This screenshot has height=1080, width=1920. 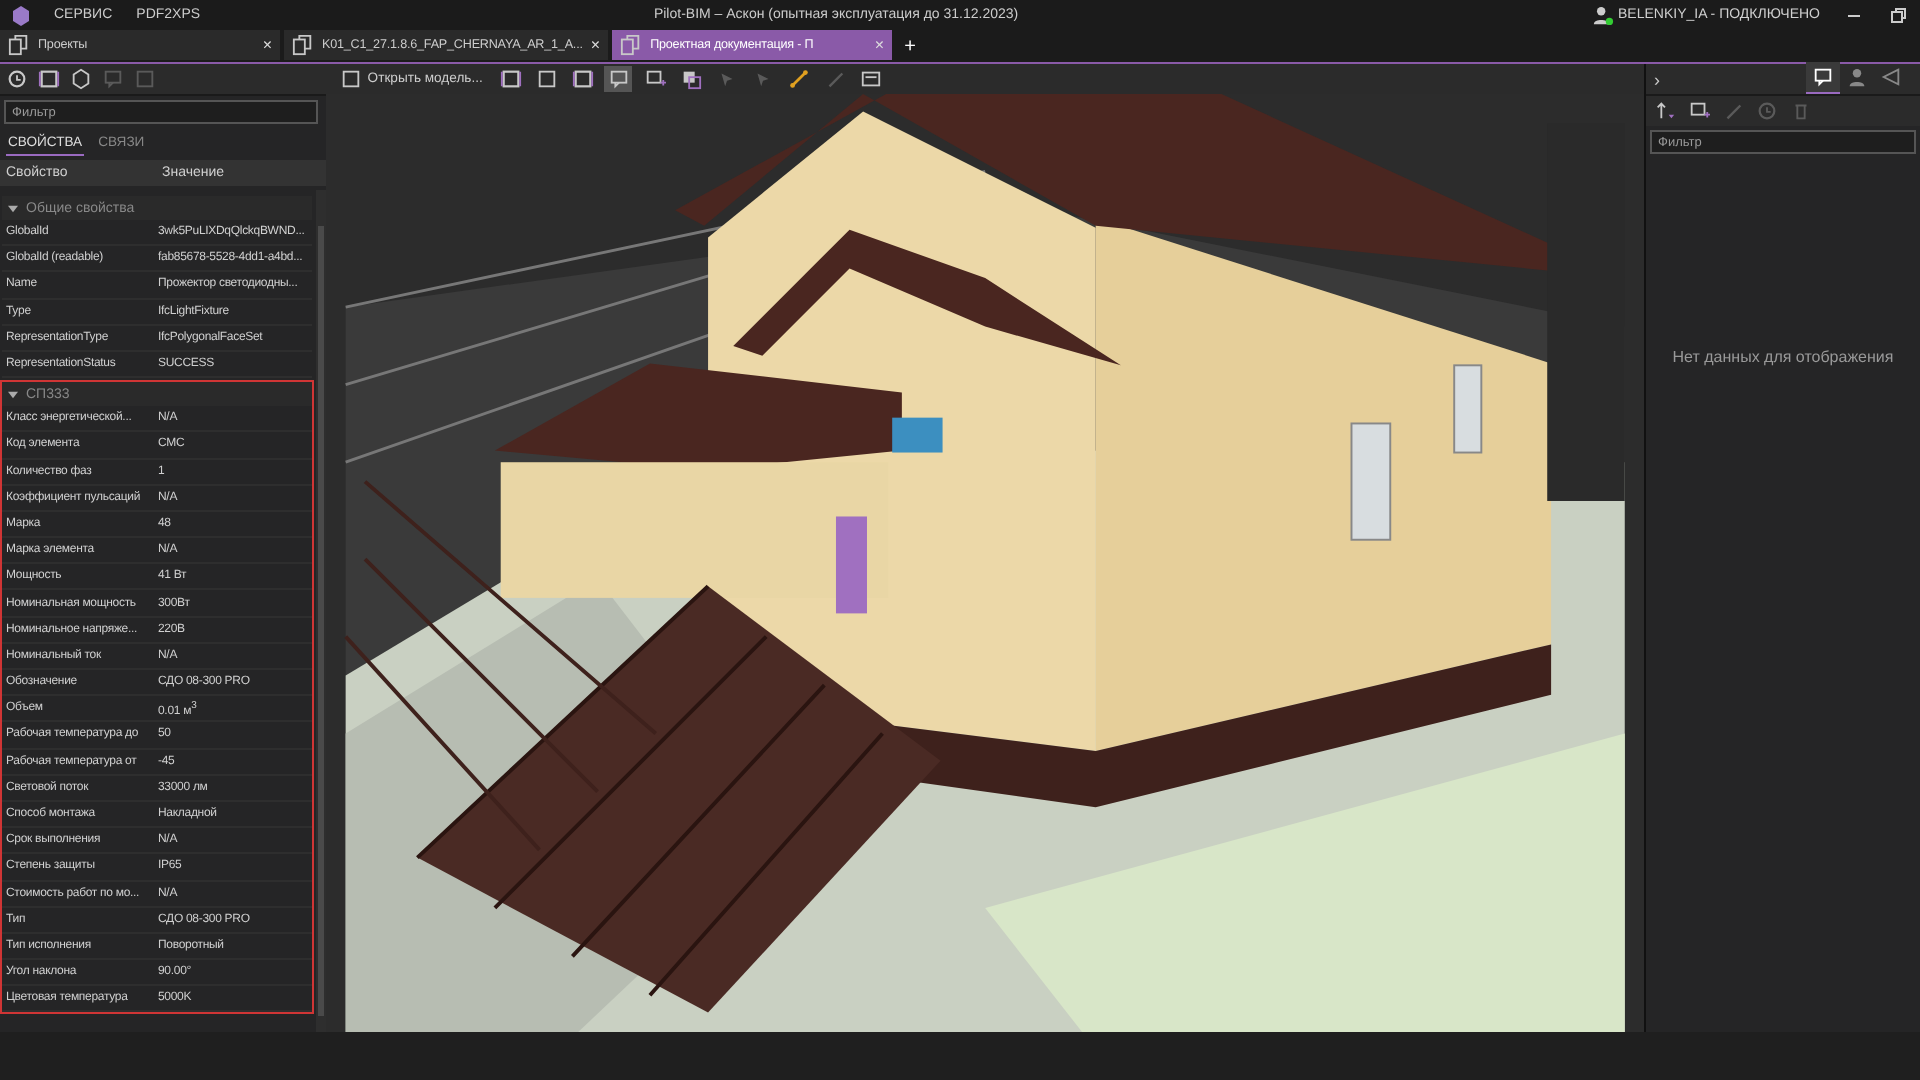 What do you see at coordinates (21, 15) in the screenshot?
I see `app-logo-icon` at bounding box center [21, 15].